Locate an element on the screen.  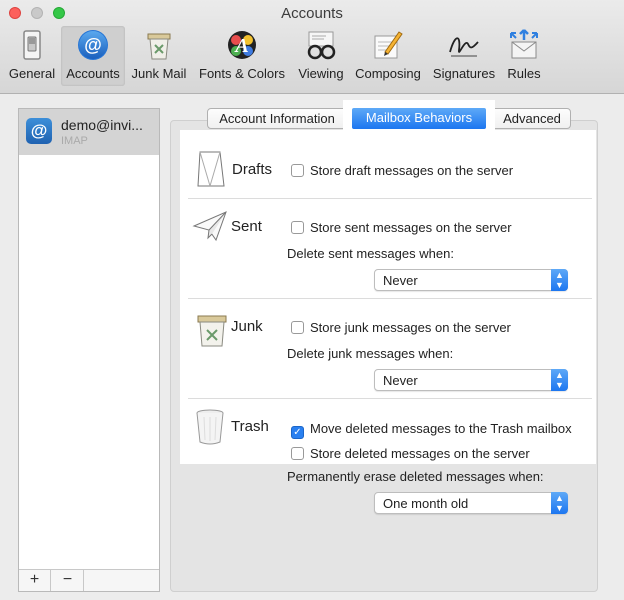
toolbar-item-signatures: Signatures is located at coordinates (464, 56).